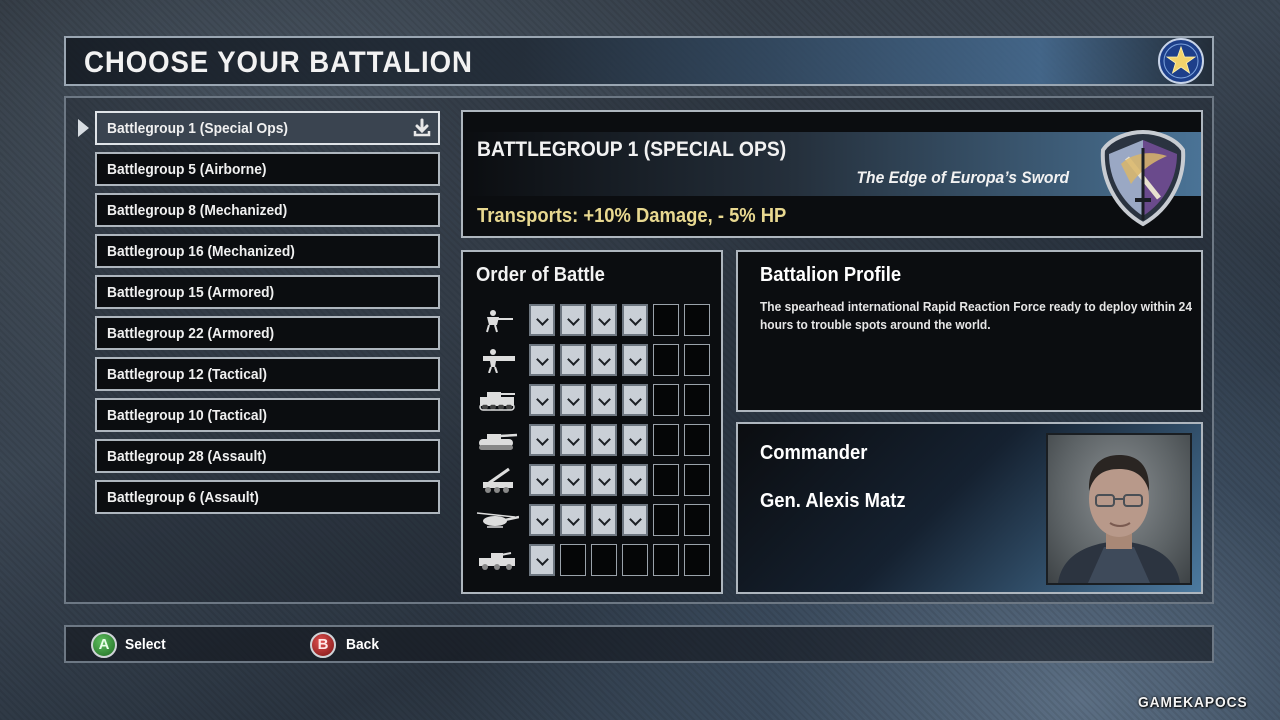 This screenshot has height=720, width=1280. I want to click on battalion-list-item: Battlegroup 10 (Tactical), so click(267, 415).